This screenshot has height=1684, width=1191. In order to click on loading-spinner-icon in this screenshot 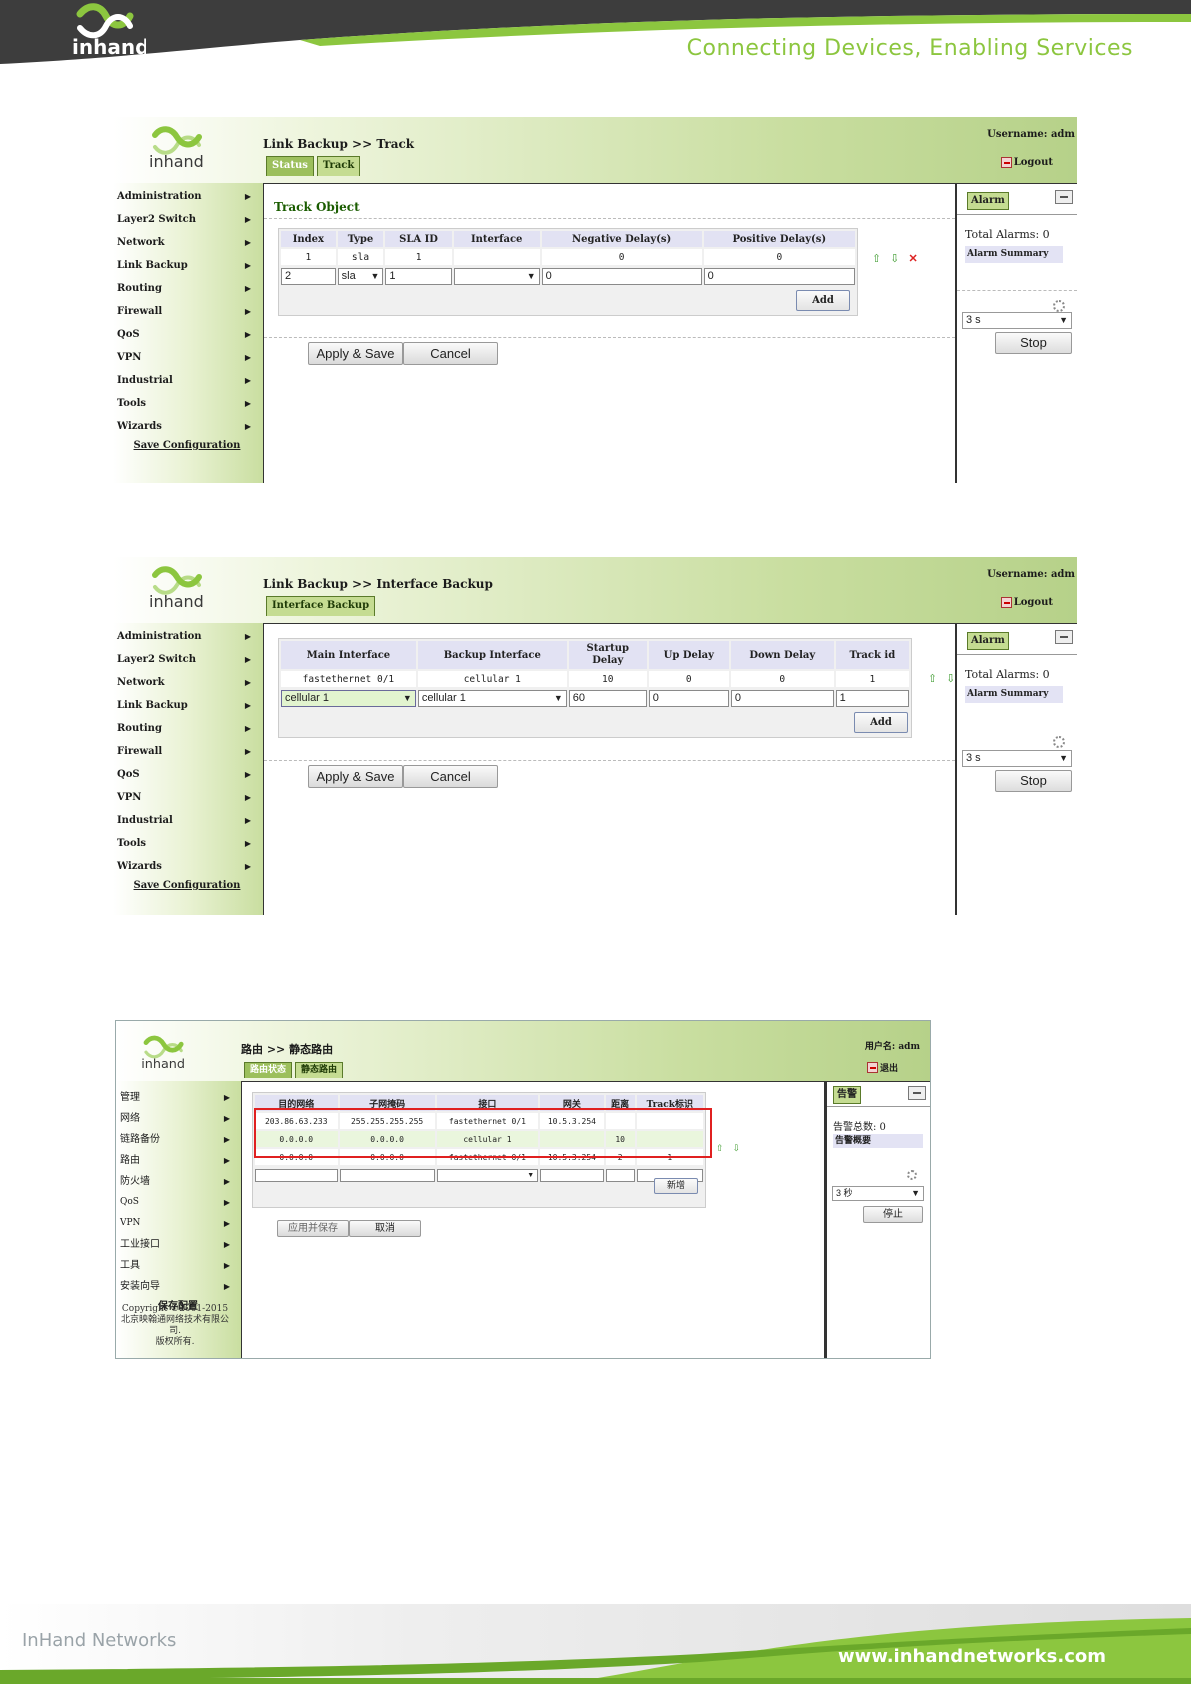, I will do `click(1059, 306)`.